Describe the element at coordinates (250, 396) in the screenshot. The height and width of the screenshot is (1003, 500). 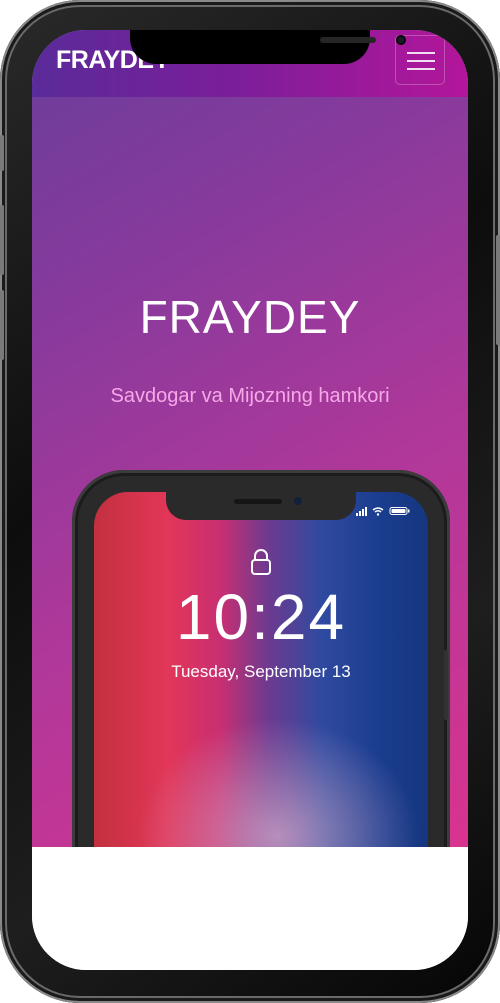
I see `hero-subtitle: Savdogar va Mijozning hamkori` at that location.